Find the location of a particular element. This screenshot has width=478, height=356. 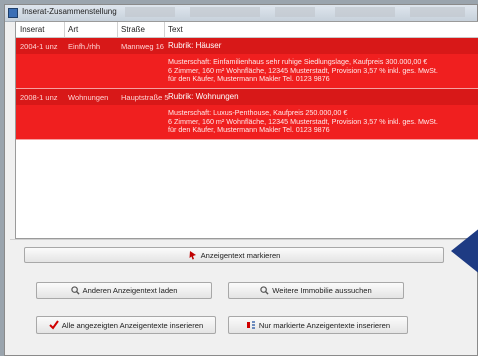

column-header-text: Text is located at coordinates (175, 29).